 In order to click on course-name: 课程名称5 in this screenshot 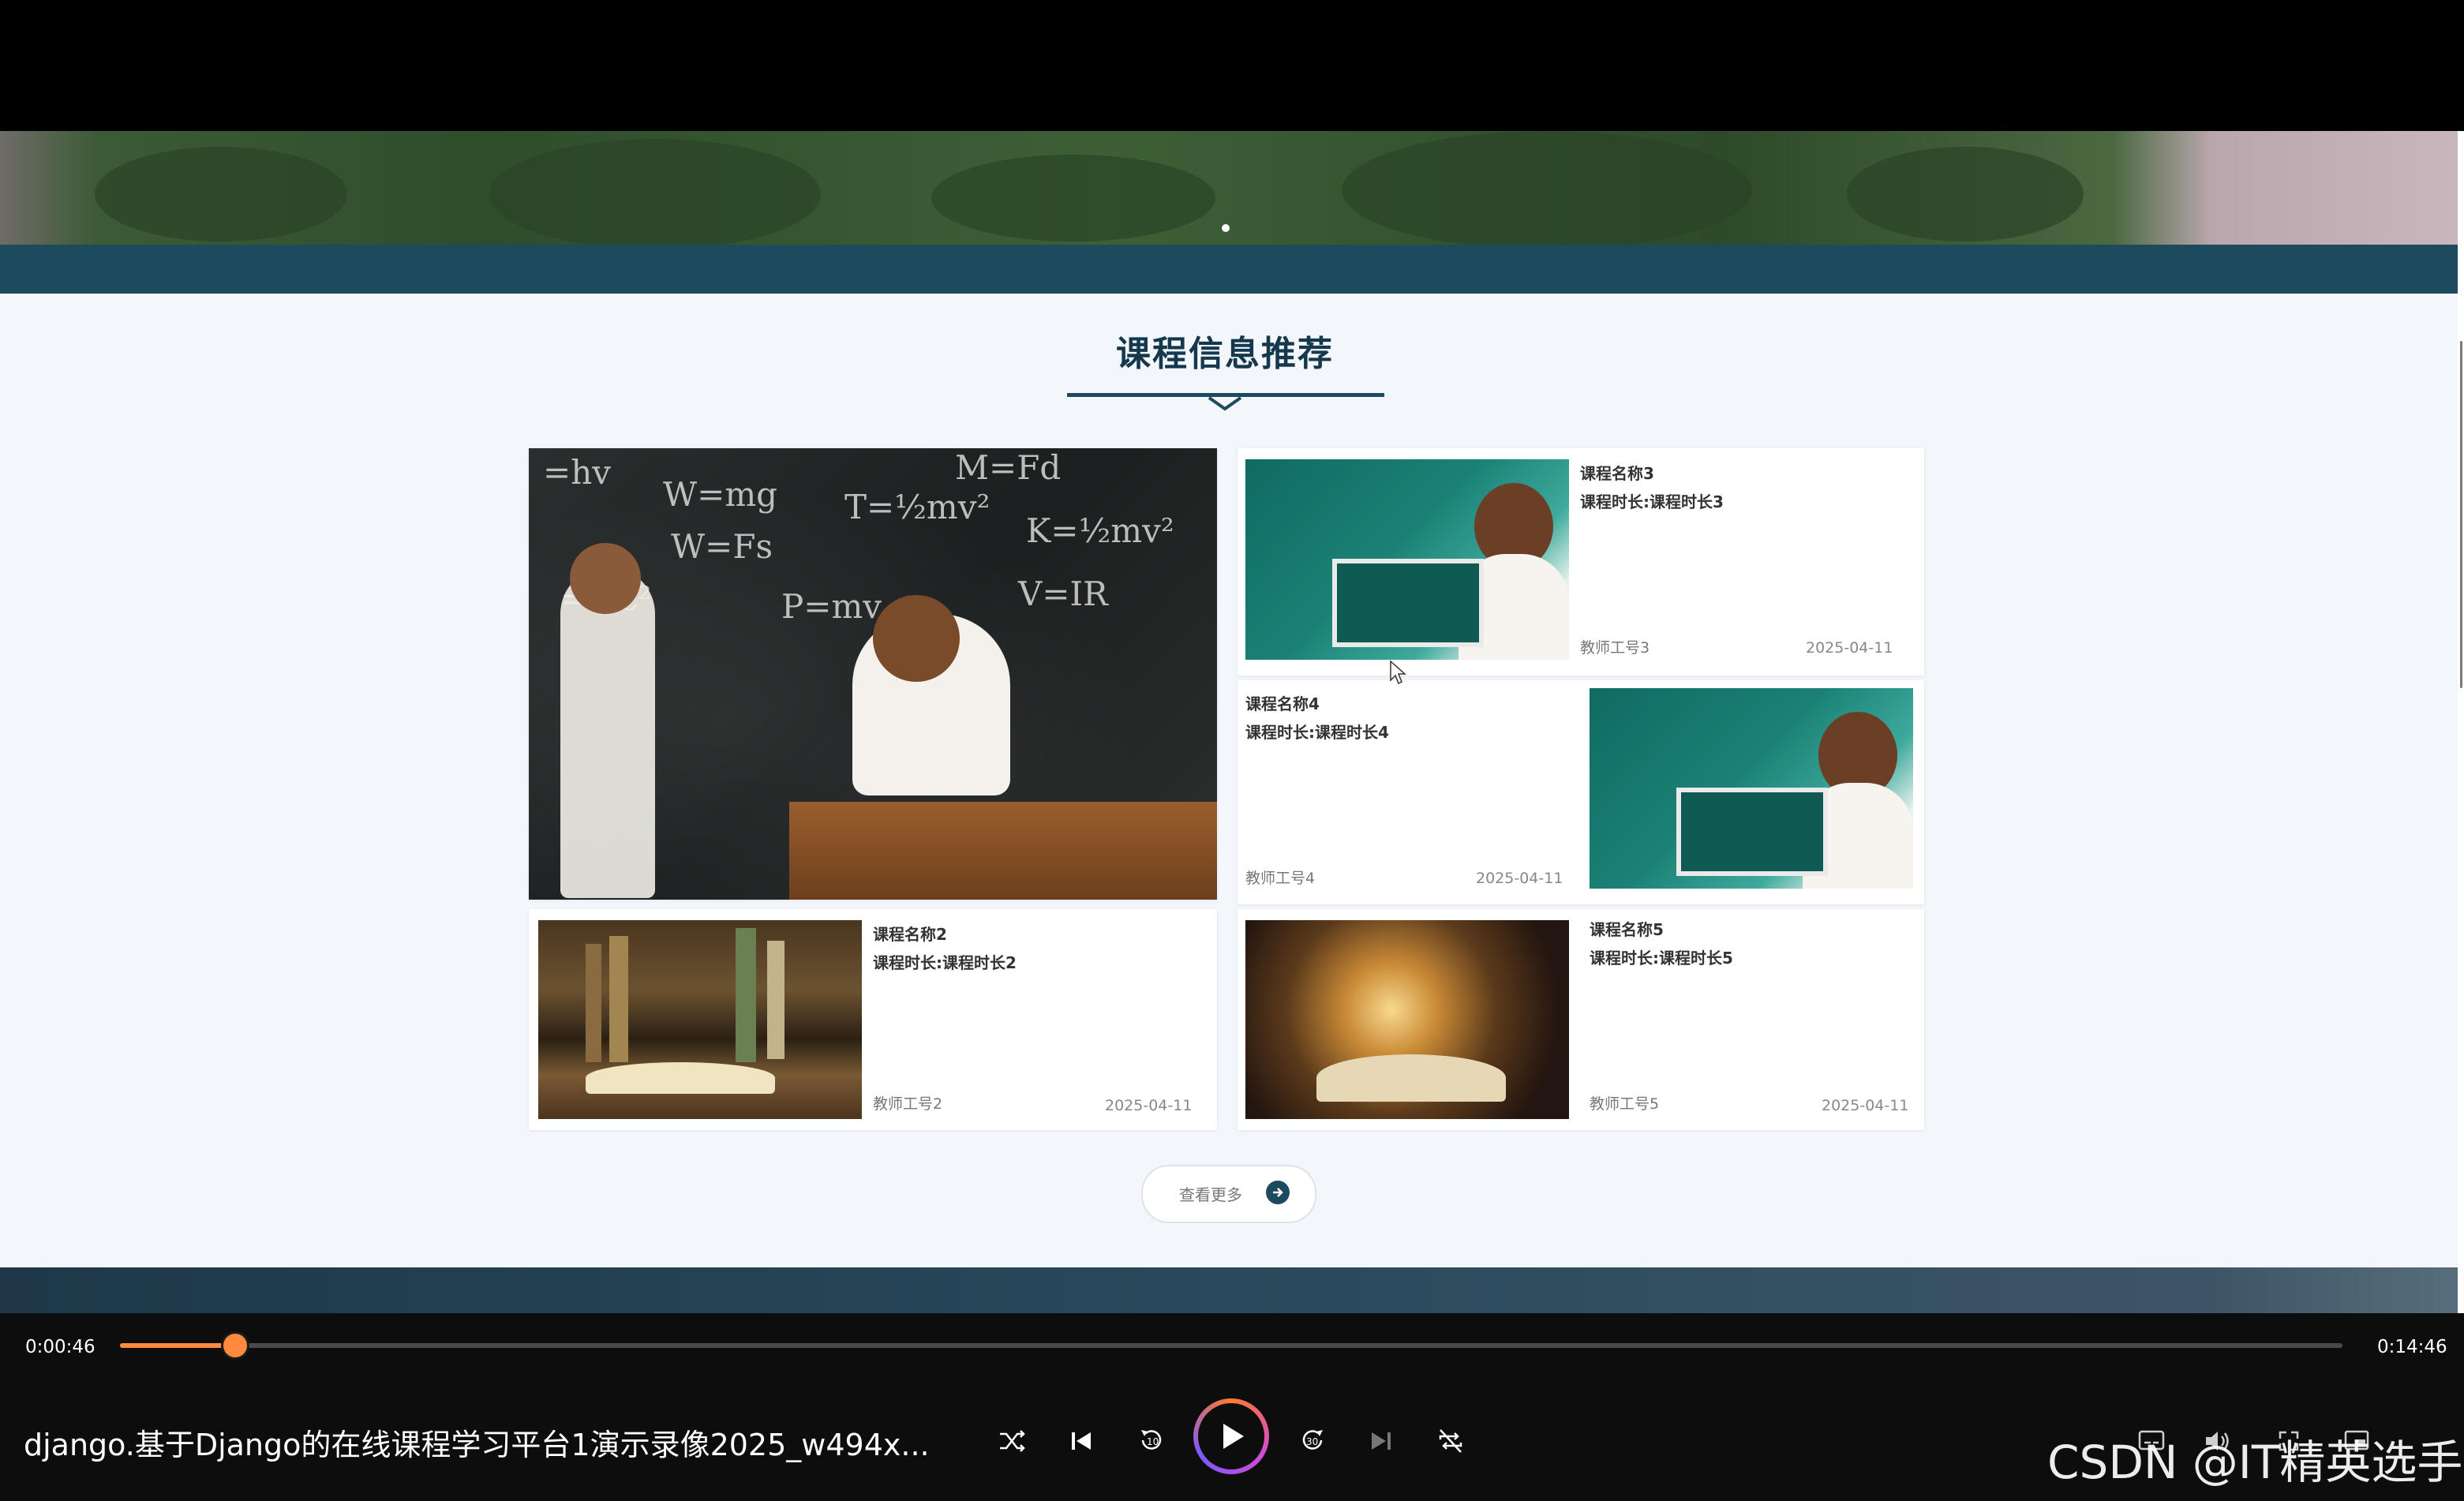, I will do `click(1627, 929)`.